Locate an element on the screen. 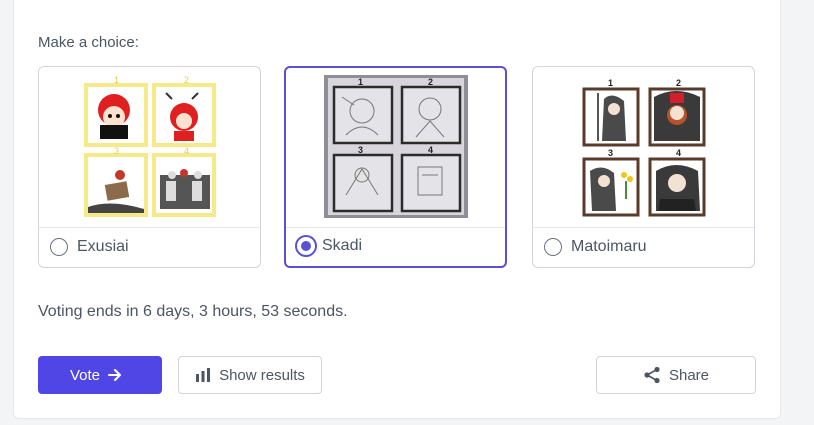 Image resolution: width=814 pixels, height=425 pixels. option-label-row: Matoimaru is located at coordinates (643, 247).